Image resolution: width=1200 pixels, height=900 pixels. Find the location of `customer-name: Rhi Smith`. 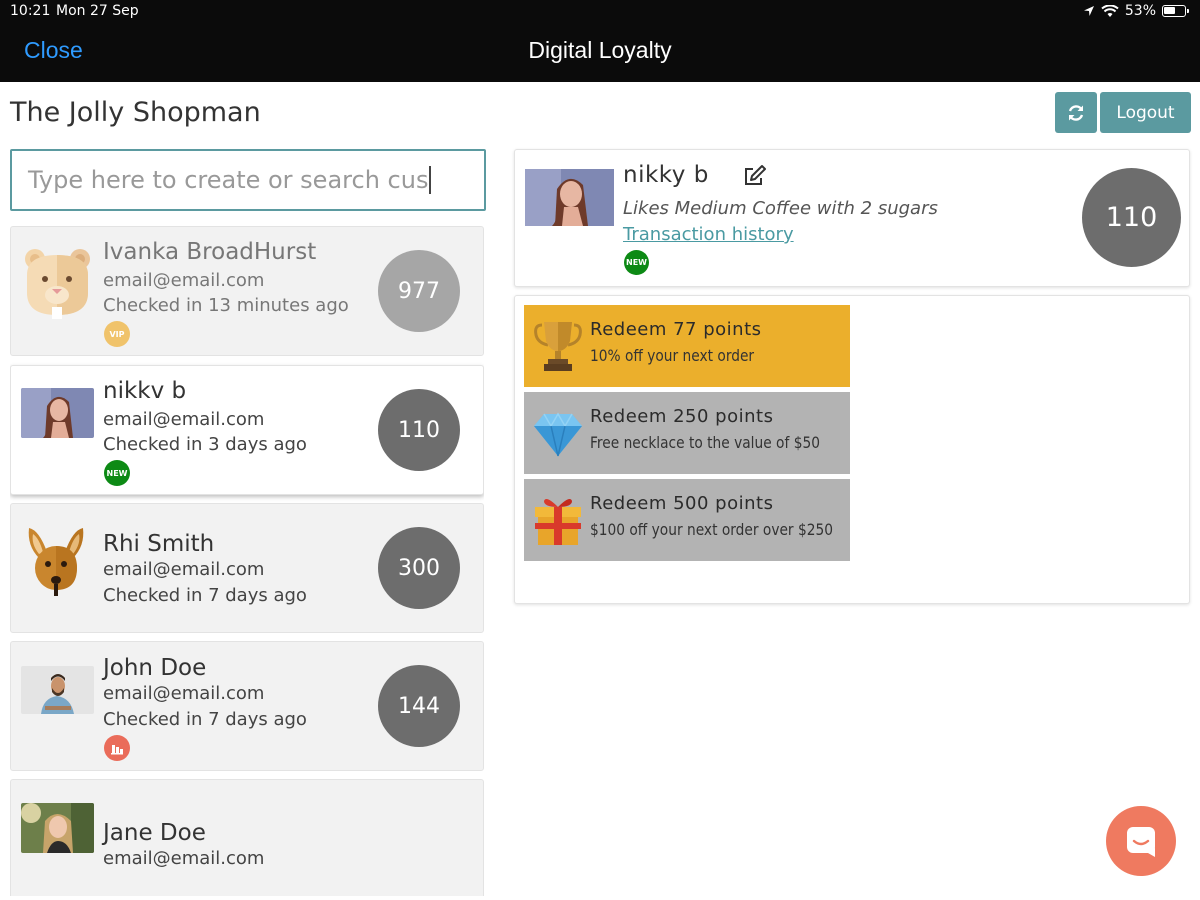

customer-name: Rhi Smith is located at coordinates (159, 544).